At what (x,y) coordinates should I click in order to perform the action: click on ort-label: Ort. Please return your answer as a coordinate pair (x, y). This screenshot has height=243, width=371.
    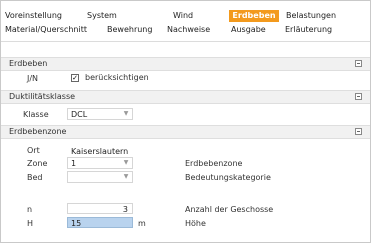
    Looking at the image, I should click on (33, 150).